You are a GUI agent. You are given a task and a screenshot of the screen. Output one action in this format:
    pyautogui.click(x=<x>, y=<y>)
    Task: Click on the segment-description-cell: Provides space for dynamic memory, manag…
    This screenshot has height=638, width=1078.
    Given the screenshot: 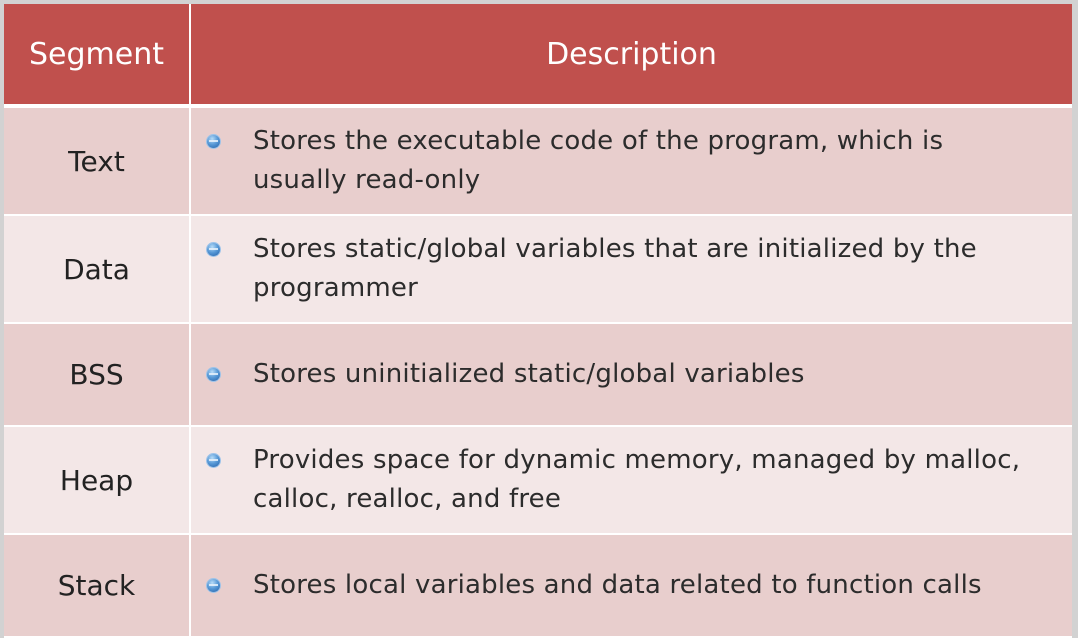 What is the action you would take?
    pyautogui.click(x=631, y=480)
    